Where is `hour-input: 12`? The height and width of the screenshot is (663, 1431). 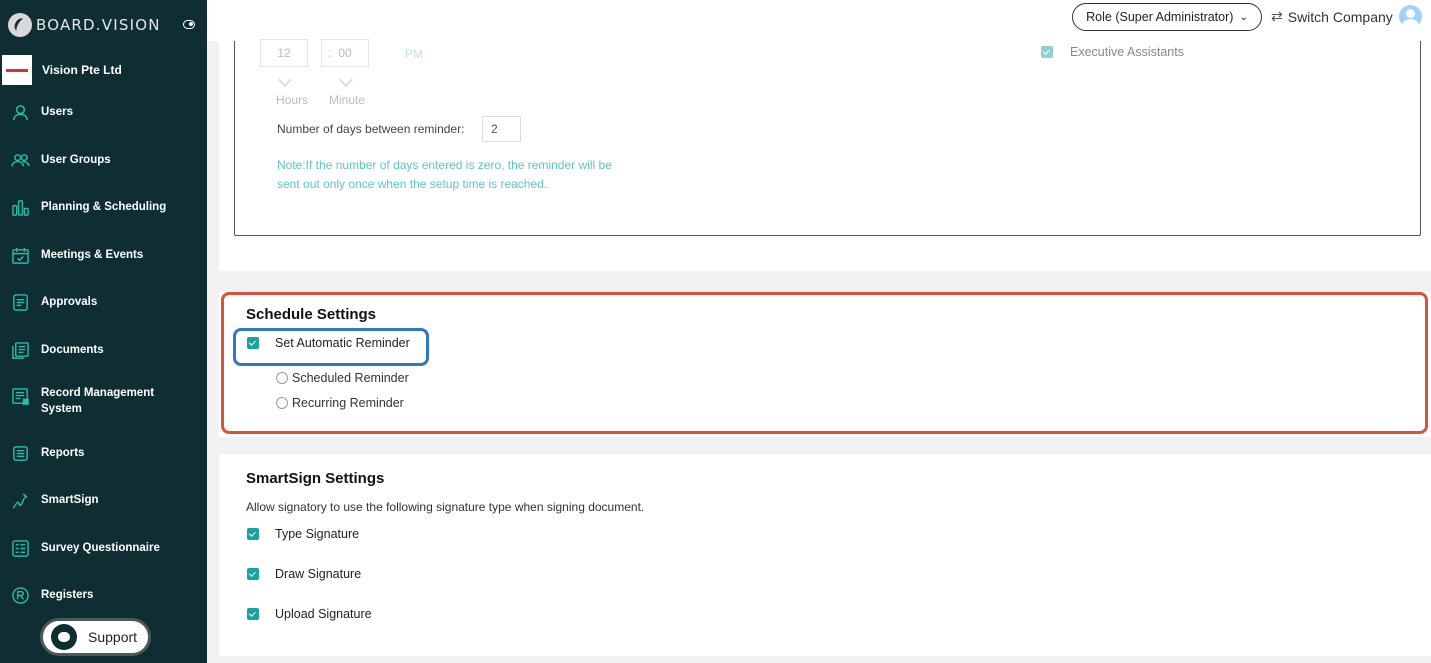 hour-input: 12 is located at coordinates (284, 53).